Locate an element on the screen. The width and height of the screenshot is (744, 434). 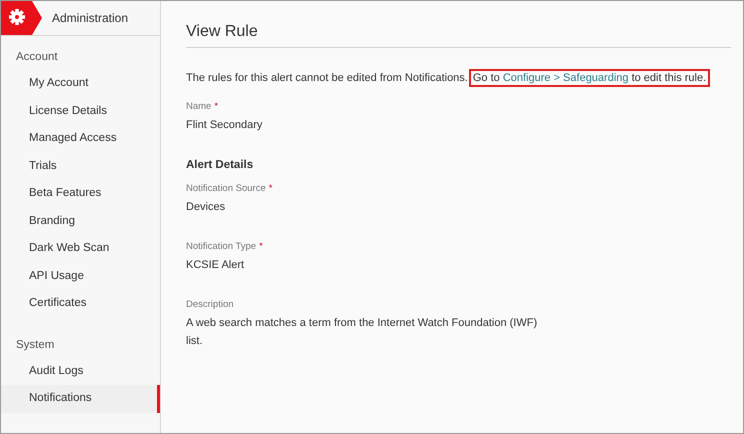
sidebar-item: Dark Web Scan is located at coordinates (80, 248).